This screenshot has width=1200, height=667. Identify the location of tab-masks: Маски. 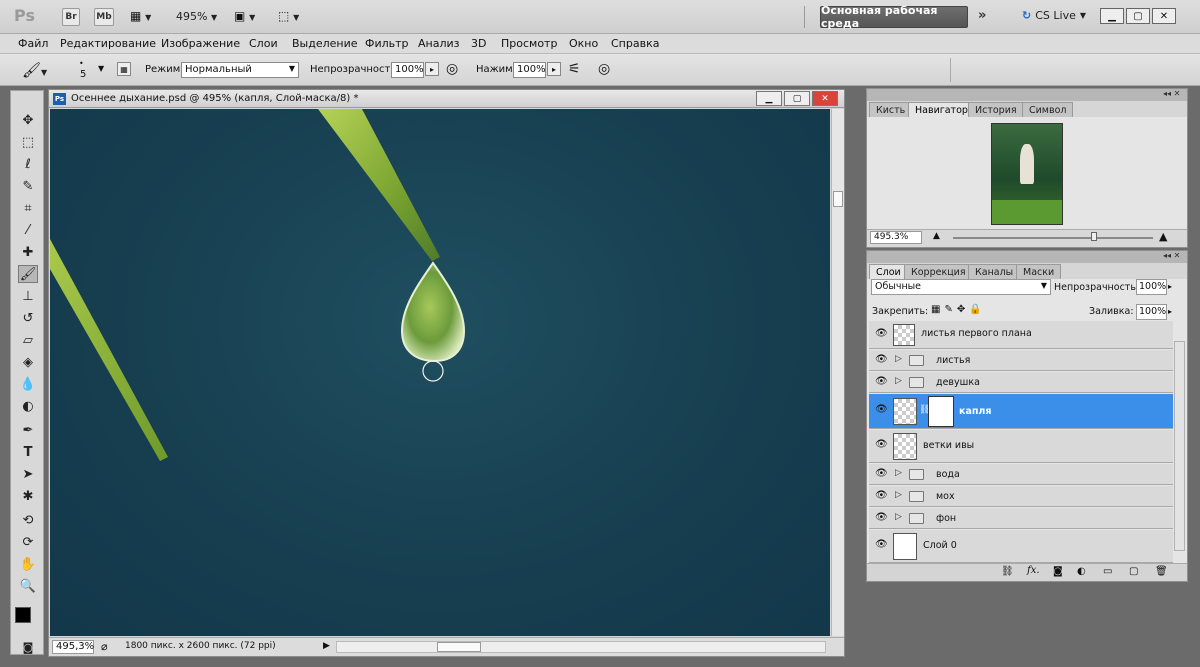
(1039, 271).